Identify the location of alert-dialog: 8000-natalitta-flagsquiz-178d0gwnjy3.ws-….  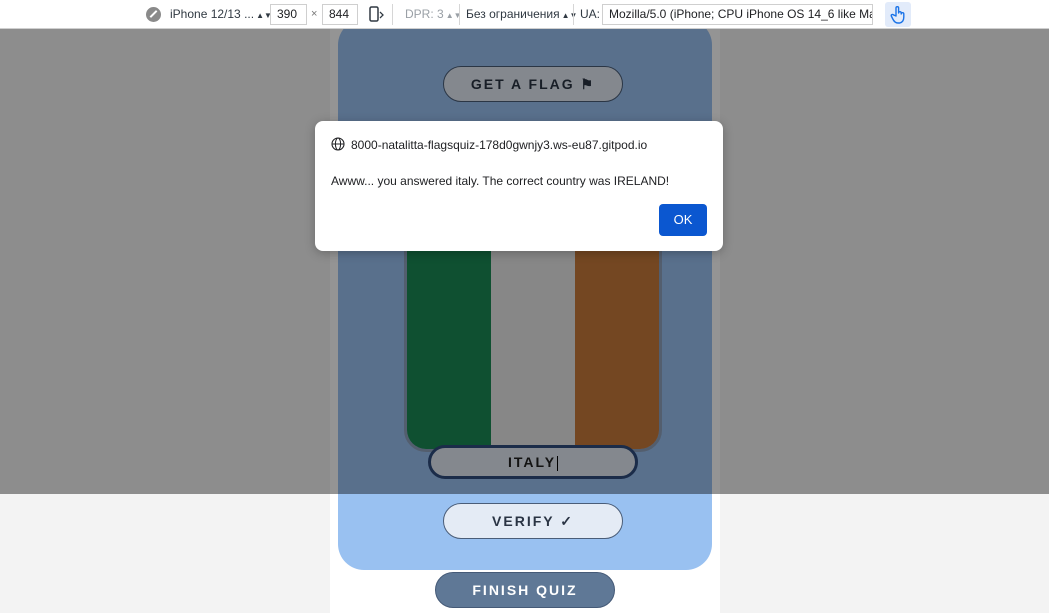
(519, 186).